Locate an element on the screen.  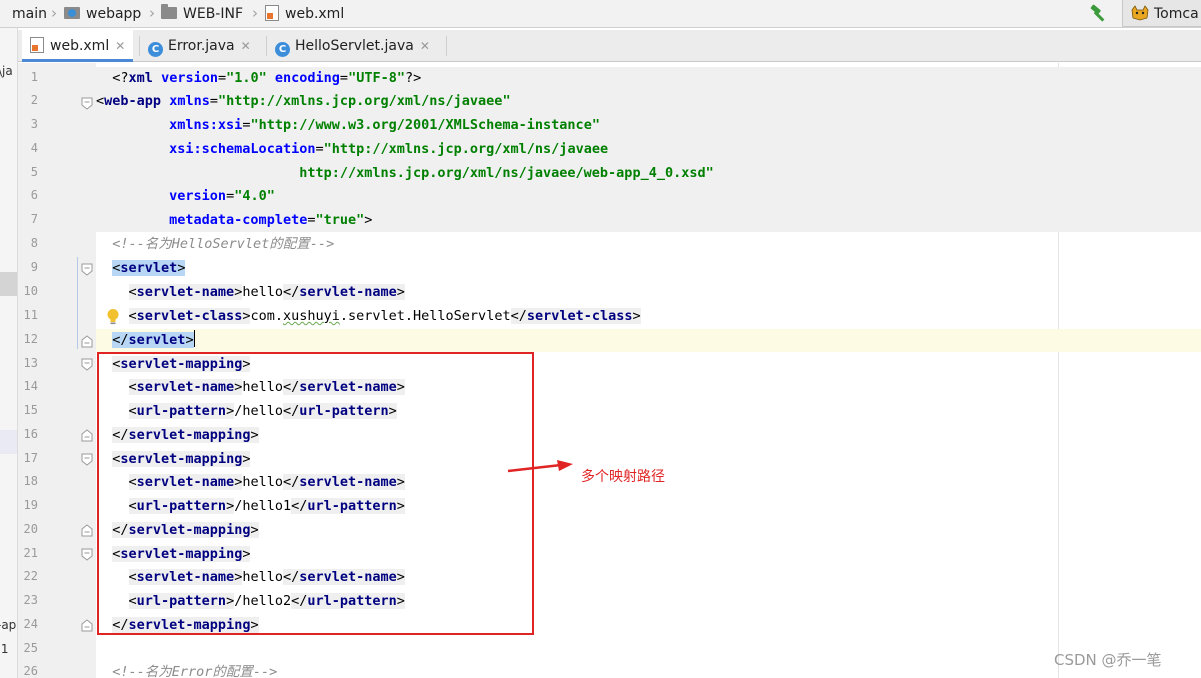
line-number: 24 is located at coordinates (30, 624).